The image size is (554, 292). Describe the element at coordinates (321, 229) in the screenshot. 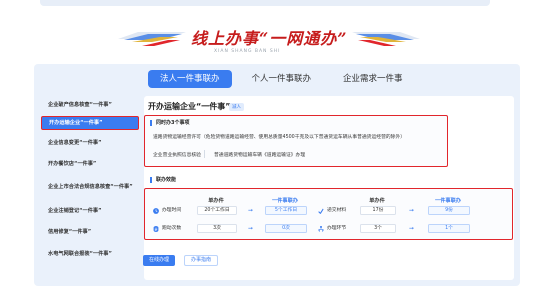

I see `flow-icon` at that location.